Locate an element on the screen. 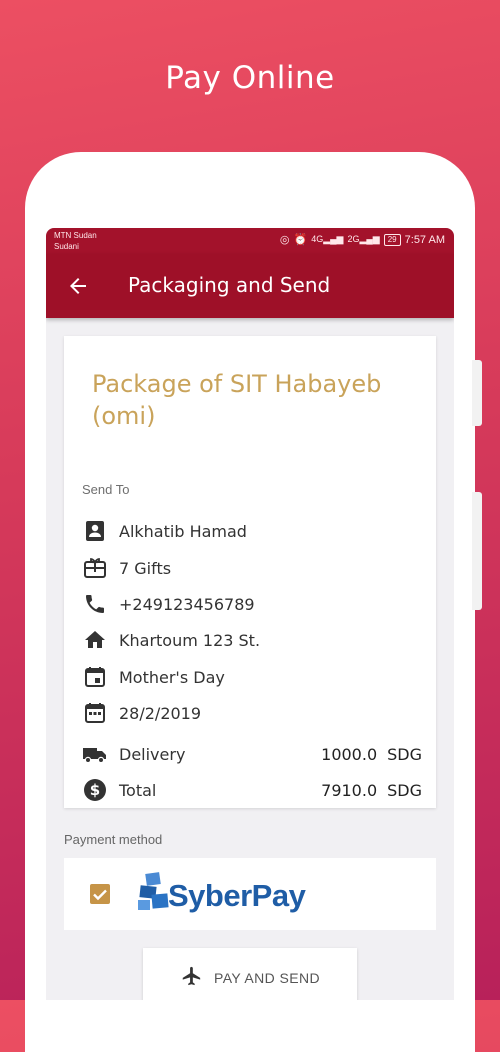  total-row: $ Total 7910.0 SDG is located at coordinates (252, 790).